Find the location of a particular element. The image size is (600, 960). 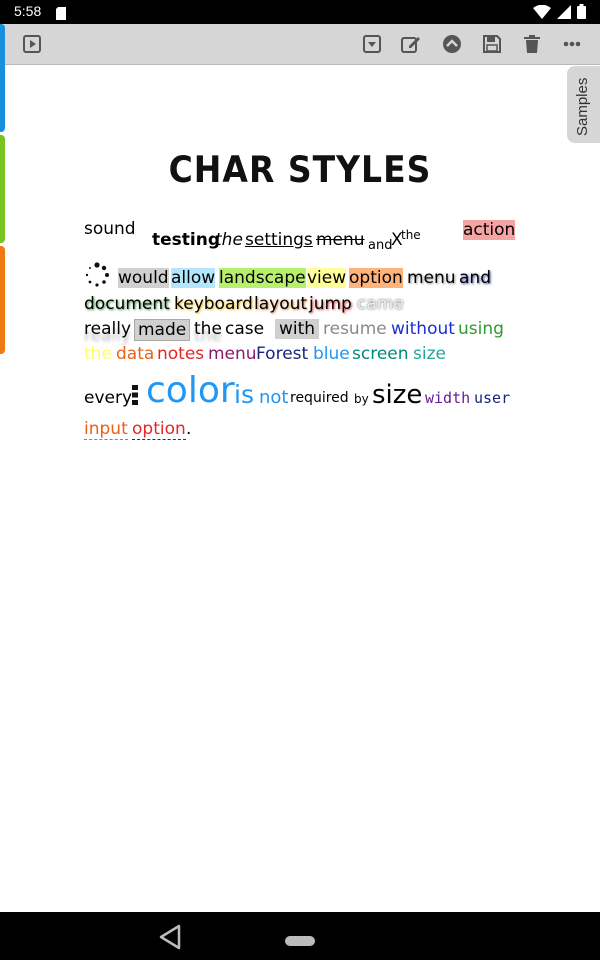

play-icon is located at coordinates (32, 44).